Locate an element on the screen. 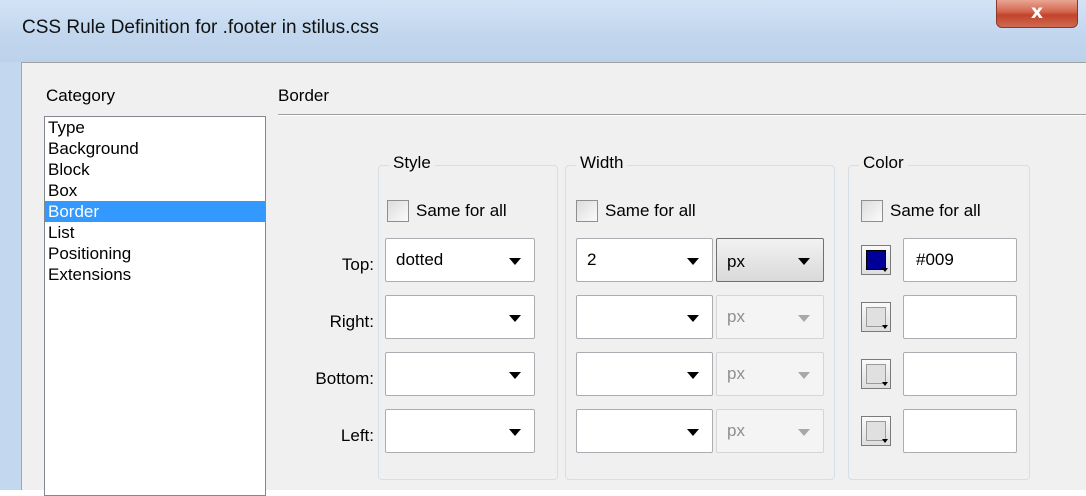  color-left-picker is located at coordinates (876, 431).